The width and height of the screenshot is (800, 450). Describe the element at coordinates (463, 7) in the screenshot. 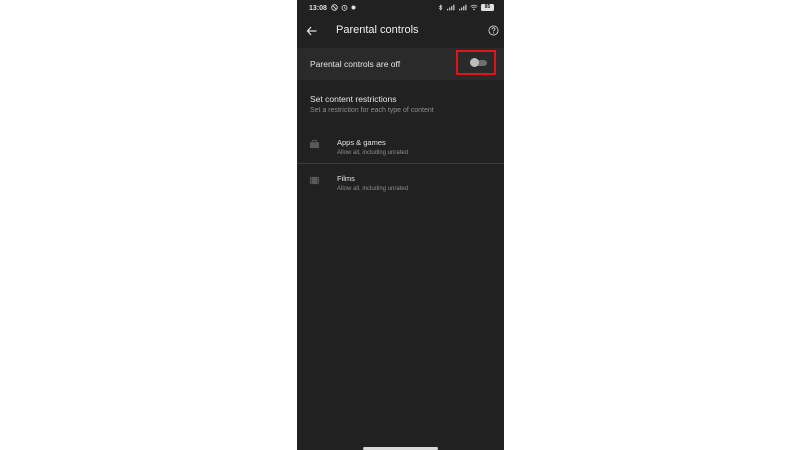

I see `mobile-signal-2-icon` at that location.